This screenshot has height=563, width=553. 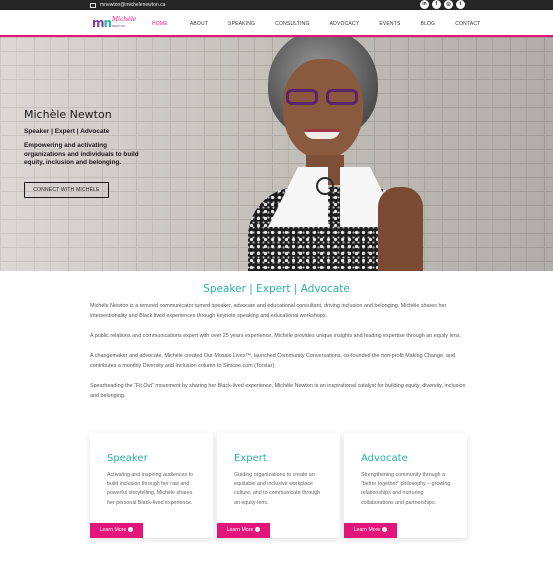 I want to click on nav-item-about: ABOUT, so click(x=199, y=24).